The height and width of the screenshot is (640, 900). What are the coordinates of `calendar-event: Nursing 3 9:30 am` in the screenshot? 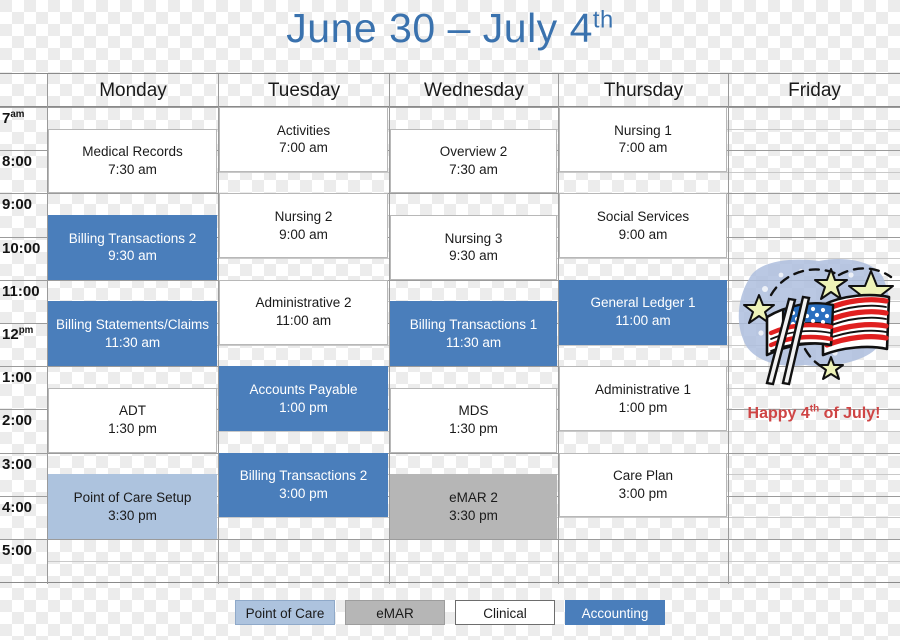 It's located at (473, 247).